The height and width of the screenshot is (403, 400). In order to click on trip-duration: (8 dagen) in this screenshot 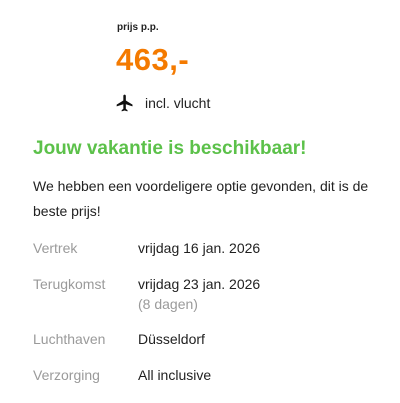, I will do `click(168, 304)`.